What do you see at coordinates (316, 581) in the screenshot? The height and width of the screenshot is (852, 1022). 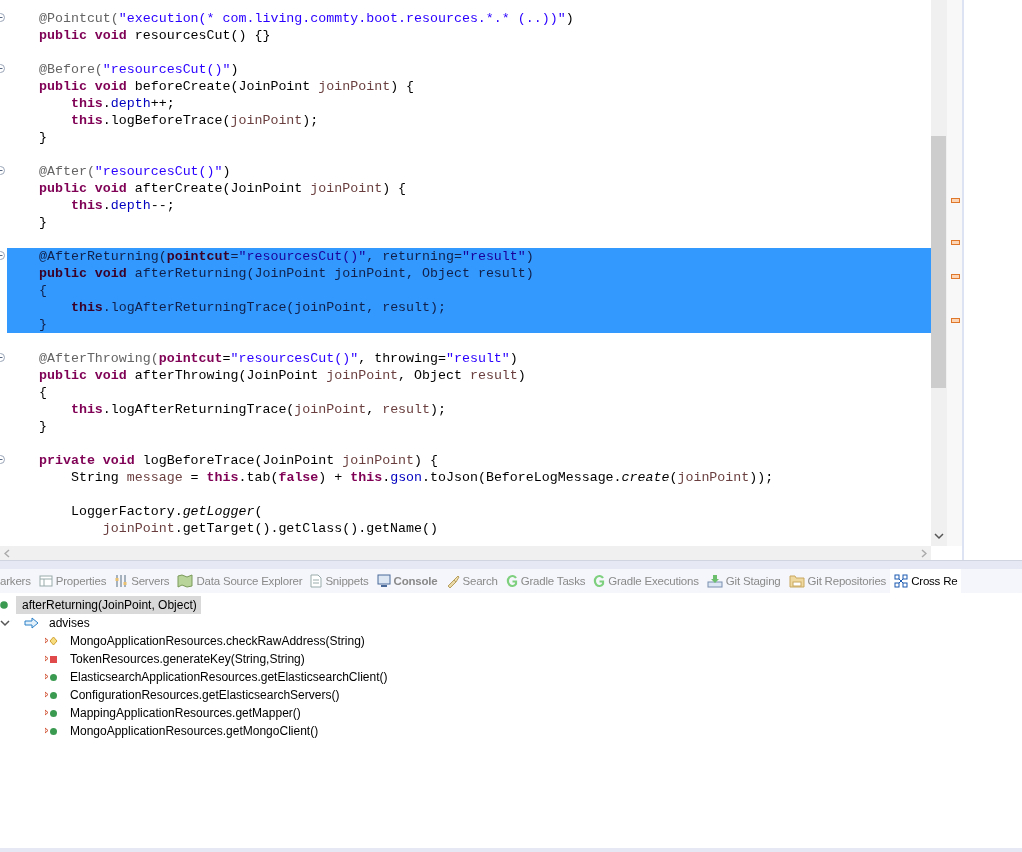 I see `document-icon` at bounding box center [316, 581].